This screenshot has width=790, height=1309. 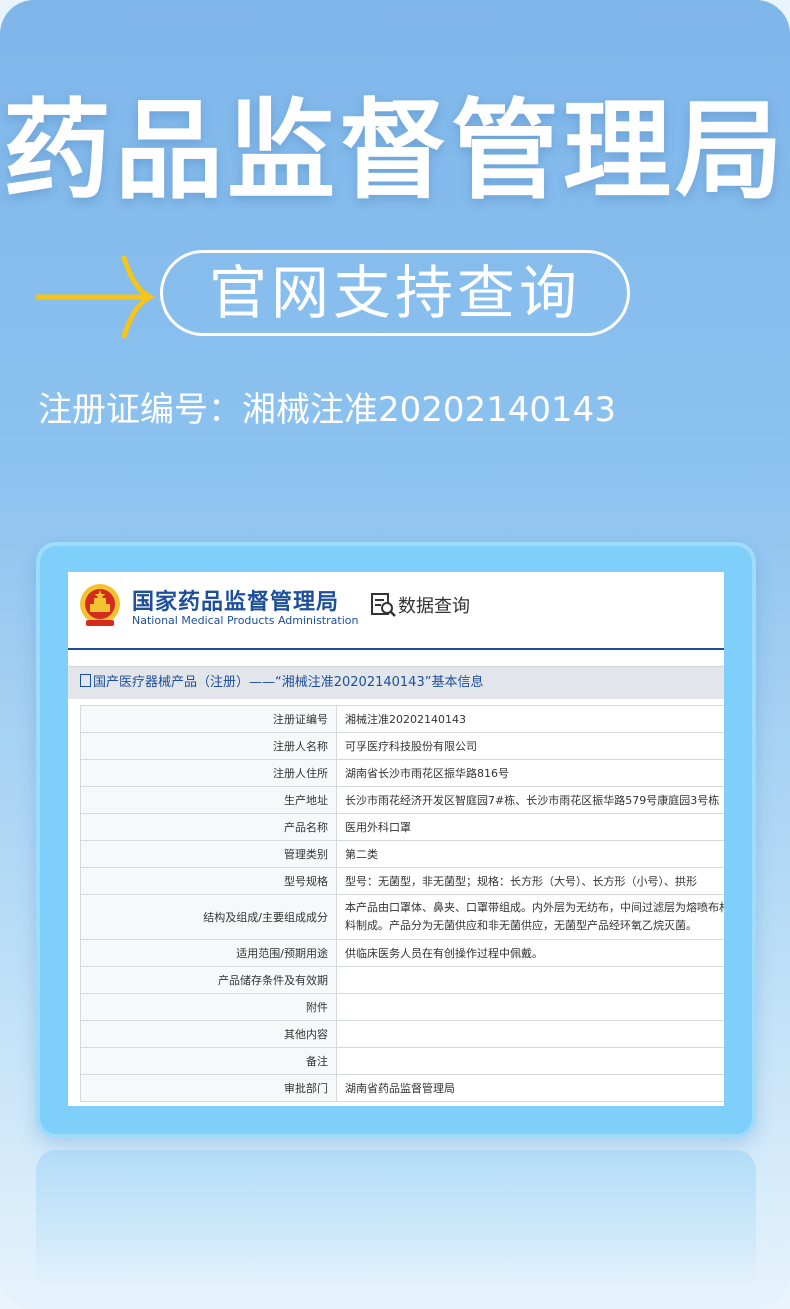 I want to click on field-value: 可孚医疗科技股份有限公司, so click(x=530, y=746).